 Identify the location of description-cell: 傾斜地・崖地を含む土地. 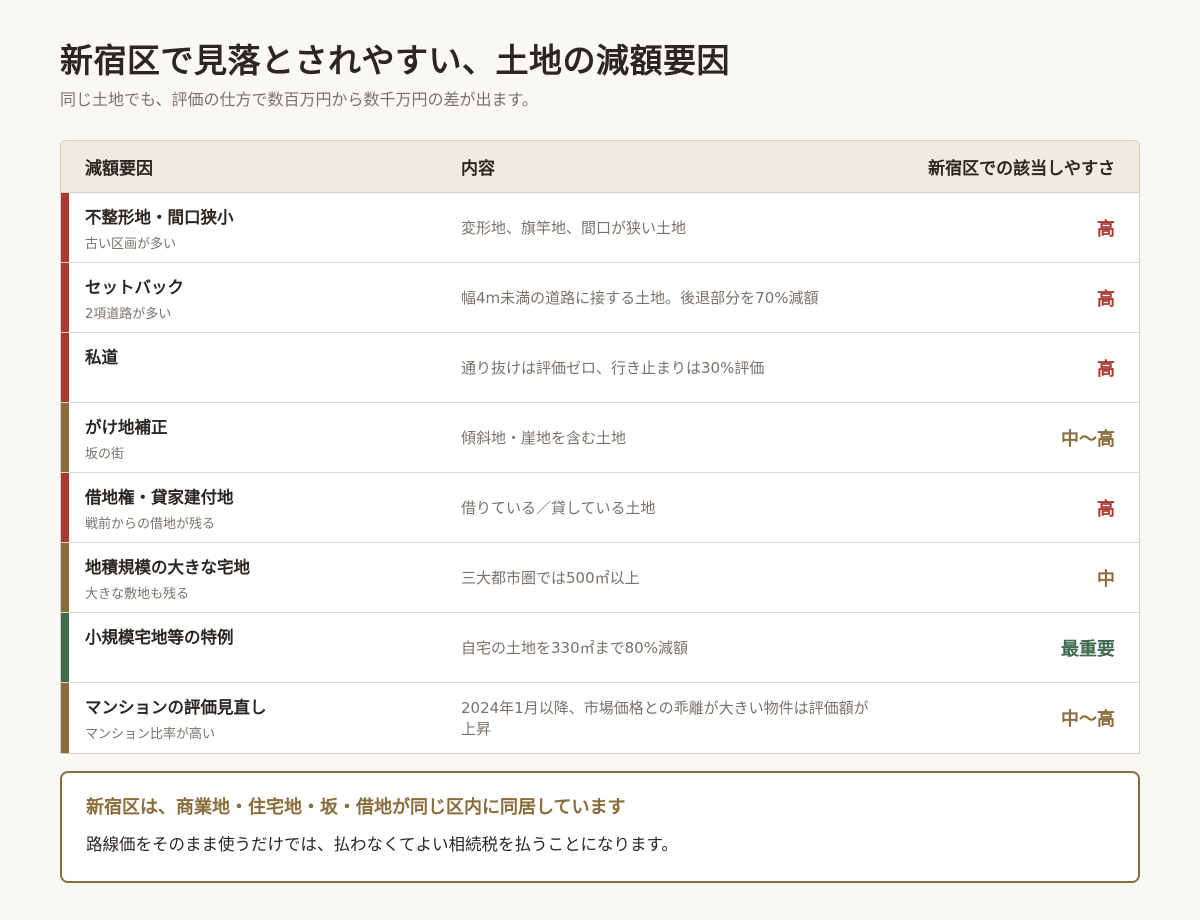
(544, 438).